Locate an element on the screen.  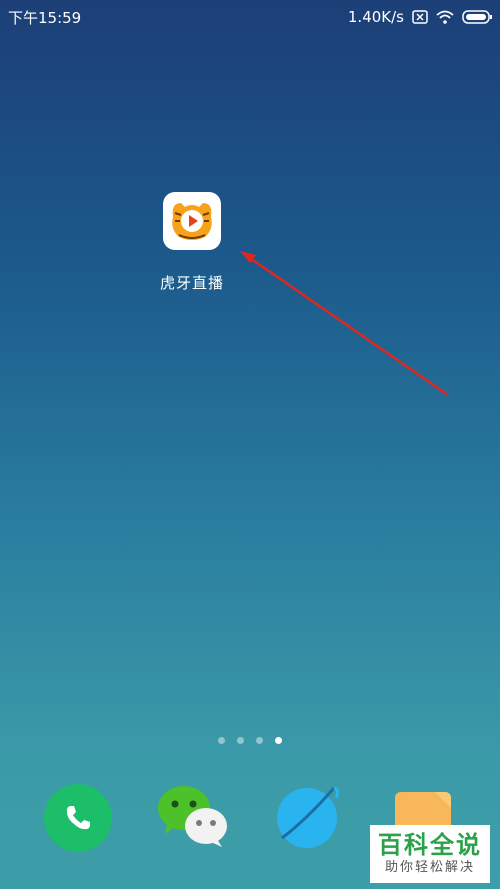
red-arrow-annotation is located at coordinates (344, 324).